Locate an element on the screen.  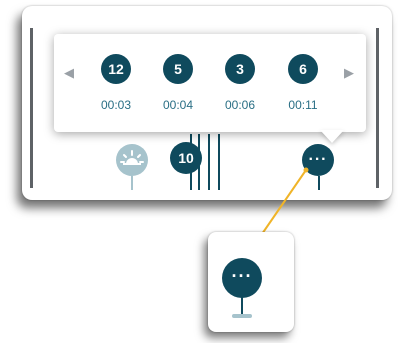
zoom-callout: ··· is located at coordinates (251, 282).